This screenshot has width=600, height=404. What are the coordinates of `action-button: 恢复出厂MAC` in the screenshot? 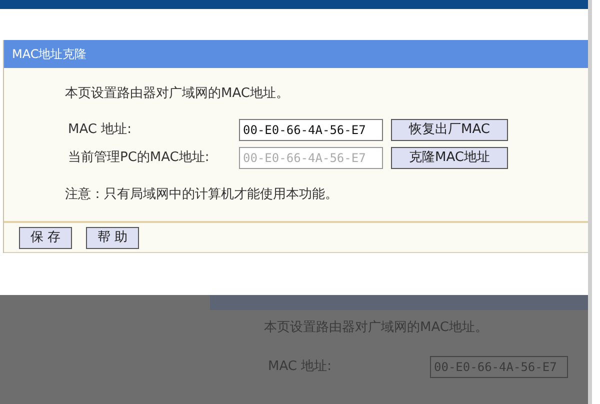 It's located at (449, 129).